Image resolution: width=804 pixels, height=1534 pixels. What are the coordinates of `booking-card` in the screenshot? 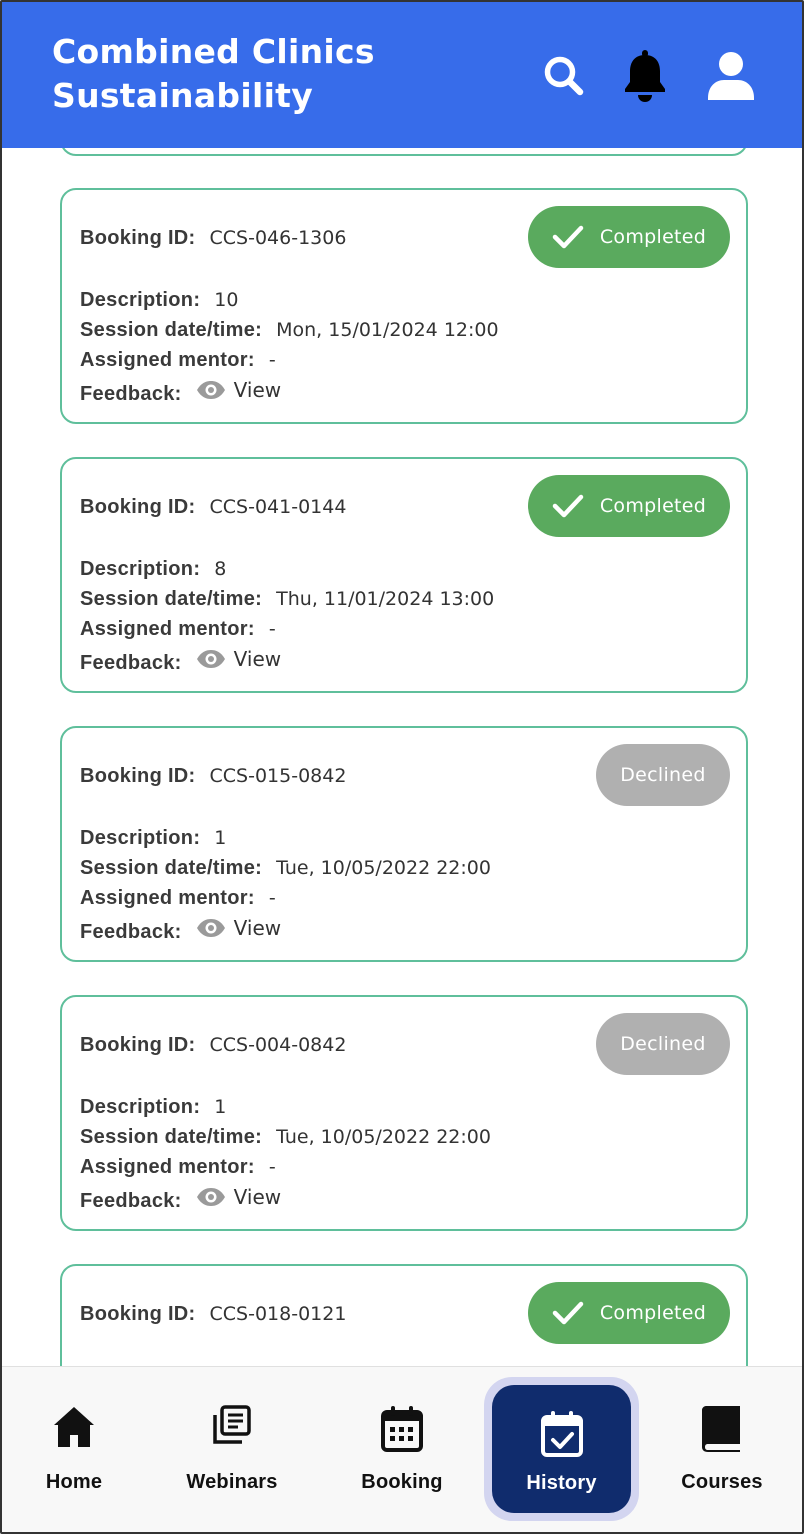 It's located at (404, 152).